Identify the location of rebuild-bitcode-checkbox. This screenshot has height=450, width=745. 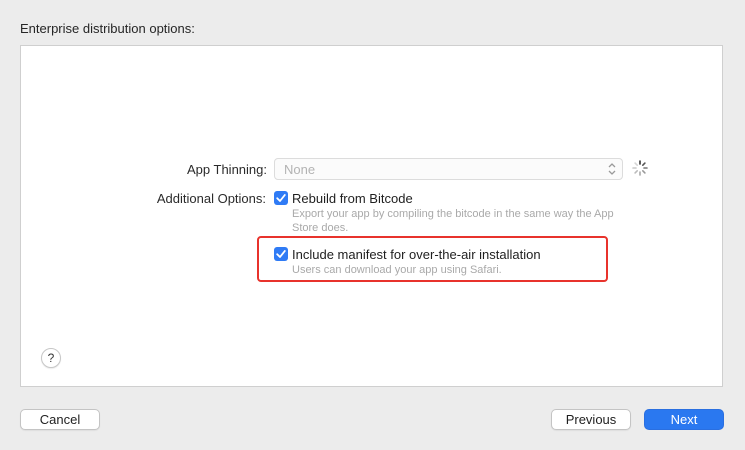
(281, 198).